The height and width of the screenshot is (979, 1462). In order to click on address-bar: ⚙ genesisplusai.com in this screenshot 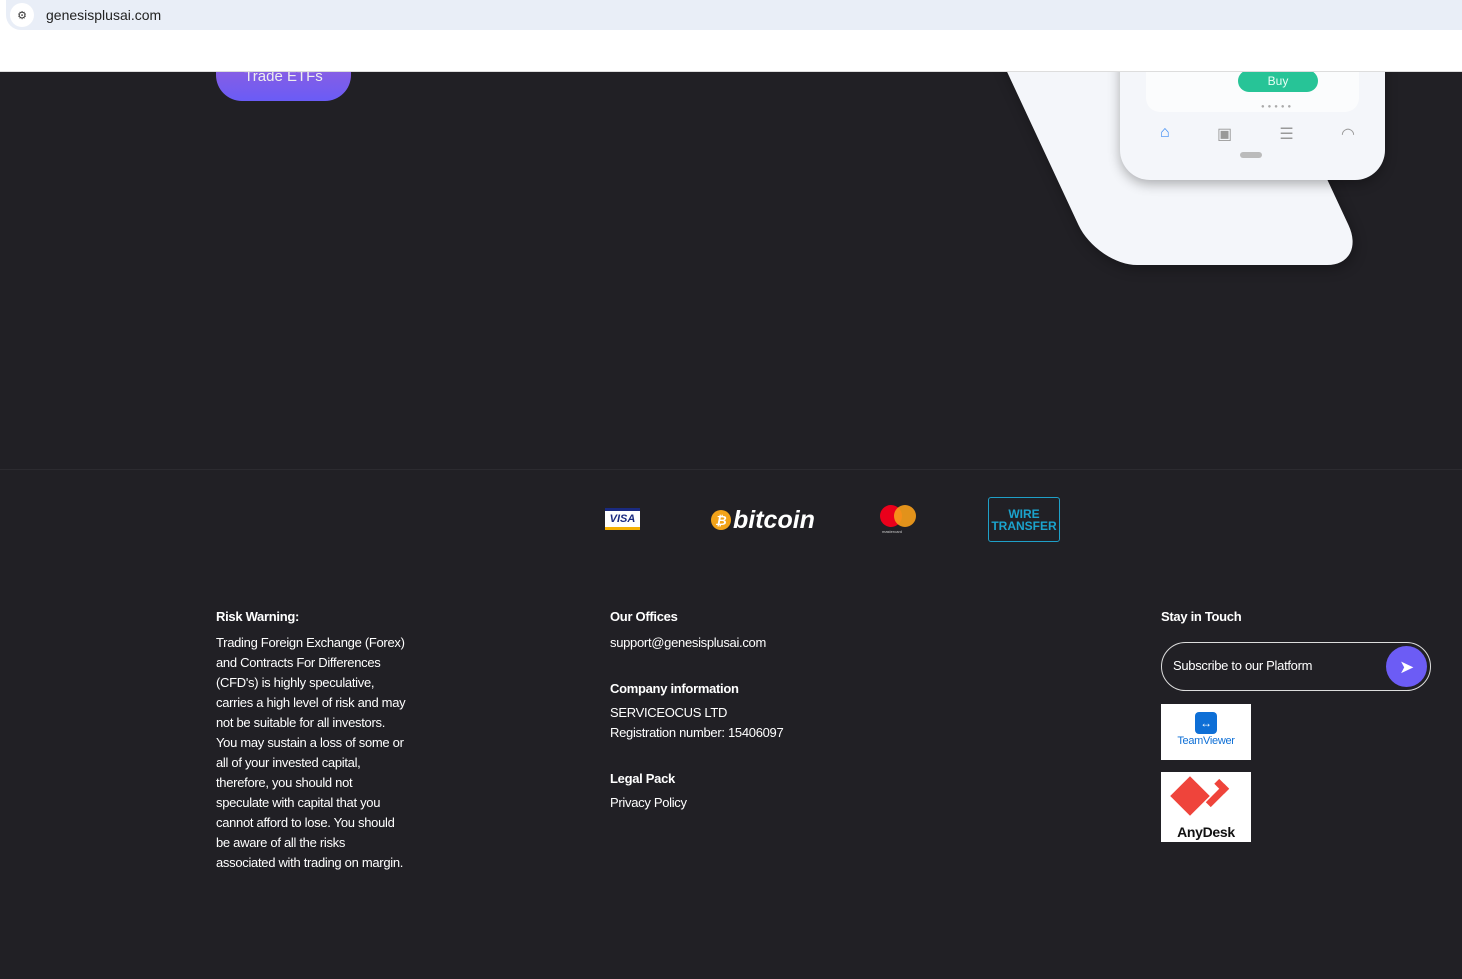, I will do `click(734, 15)`.